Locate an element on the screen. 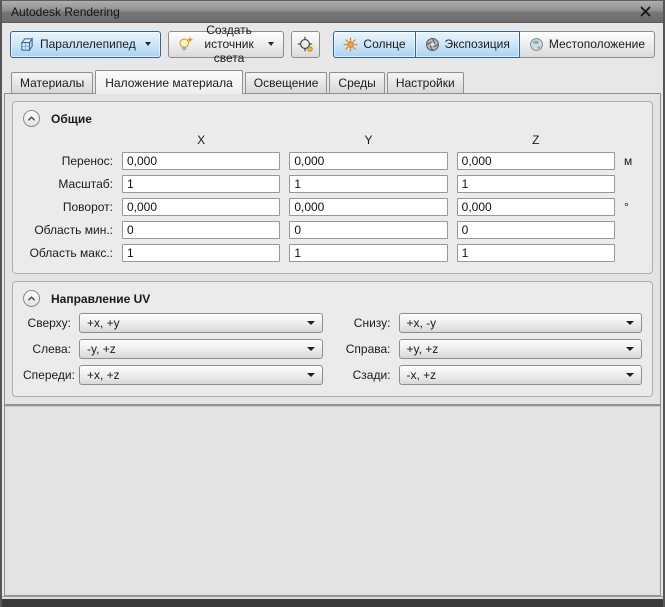 The height and width of the screenshot is (607, 665). geometry-button-label: Параллелепипед is located at coordinates (88, 44).